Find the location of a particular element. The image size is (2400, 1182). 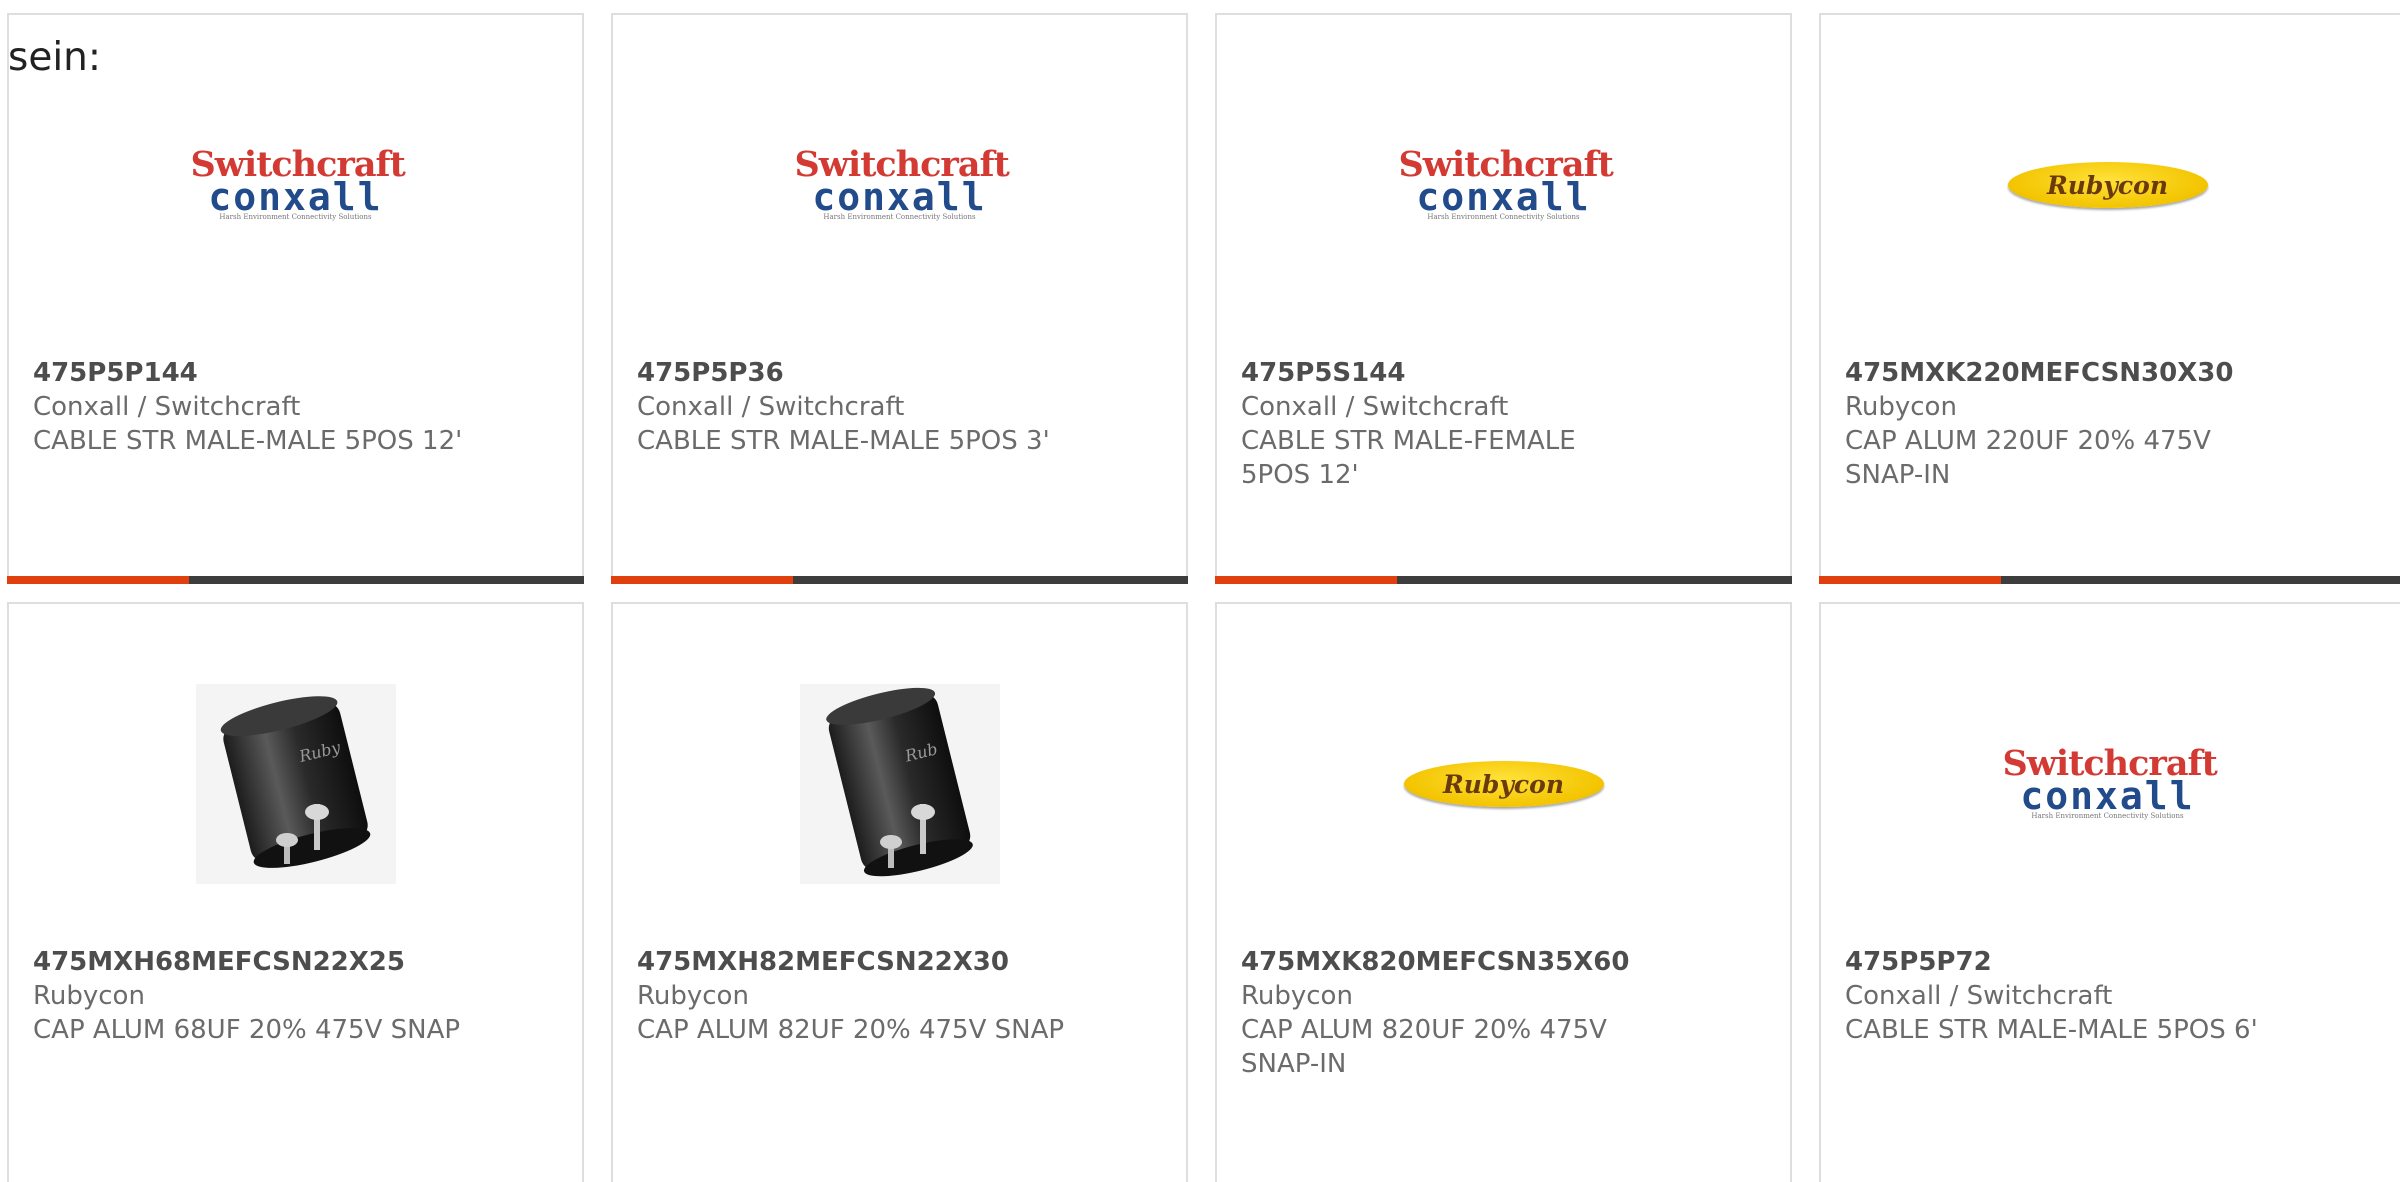

product-image: Ruby is located at coordinates (295, 784).